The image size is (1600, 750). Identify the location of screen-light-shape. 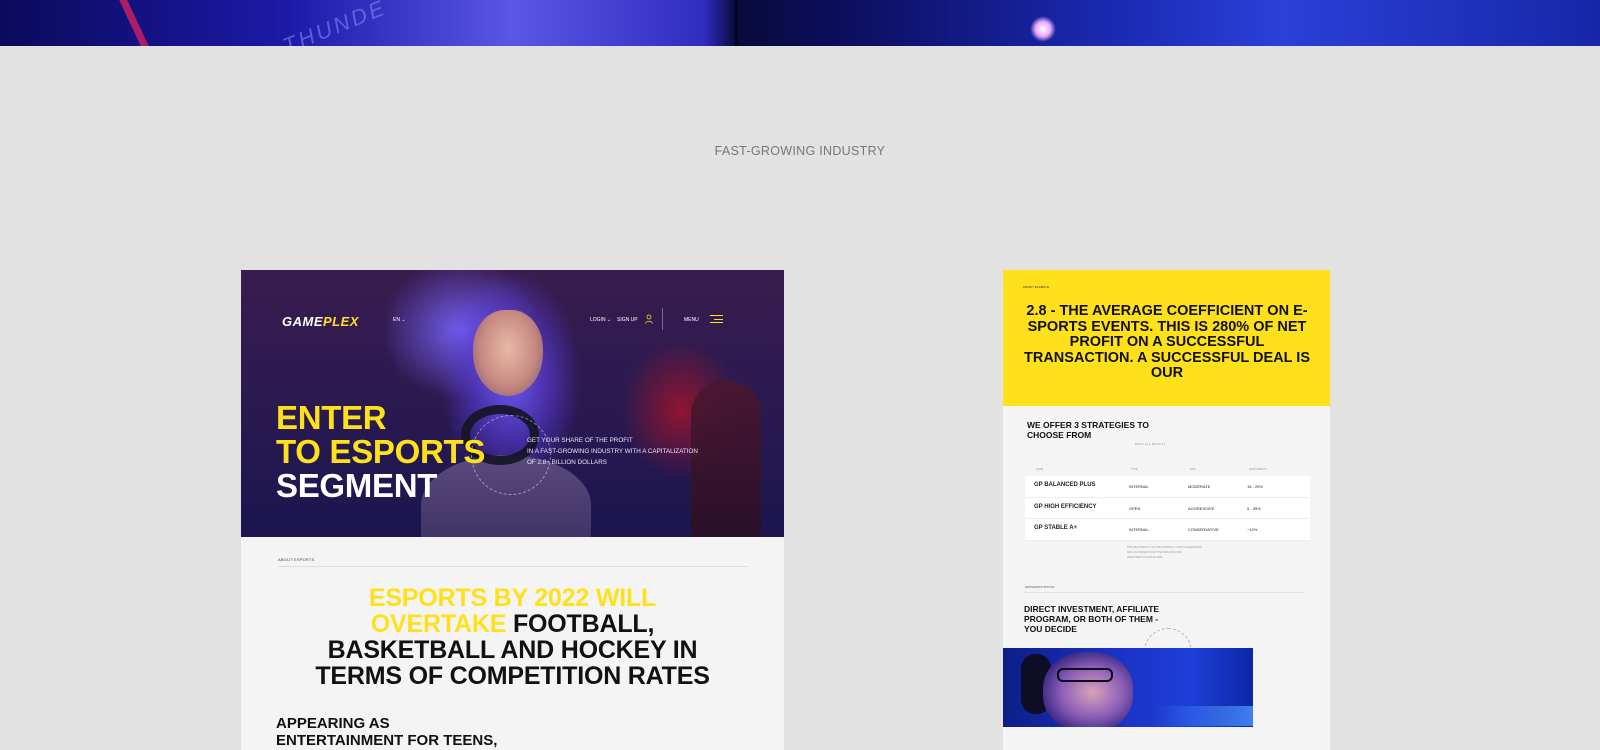
(1203, 716).